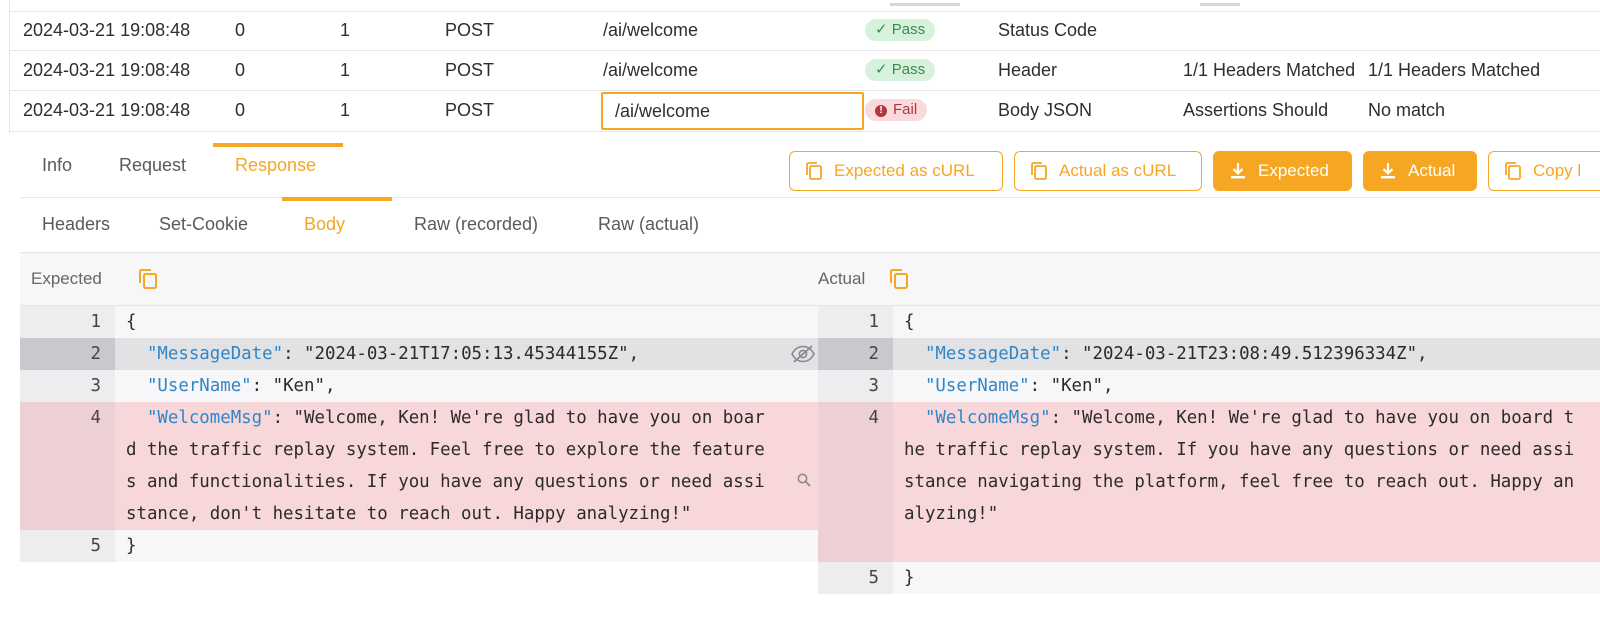  I want to click on tab-headers: Headers, so click(76, 225).